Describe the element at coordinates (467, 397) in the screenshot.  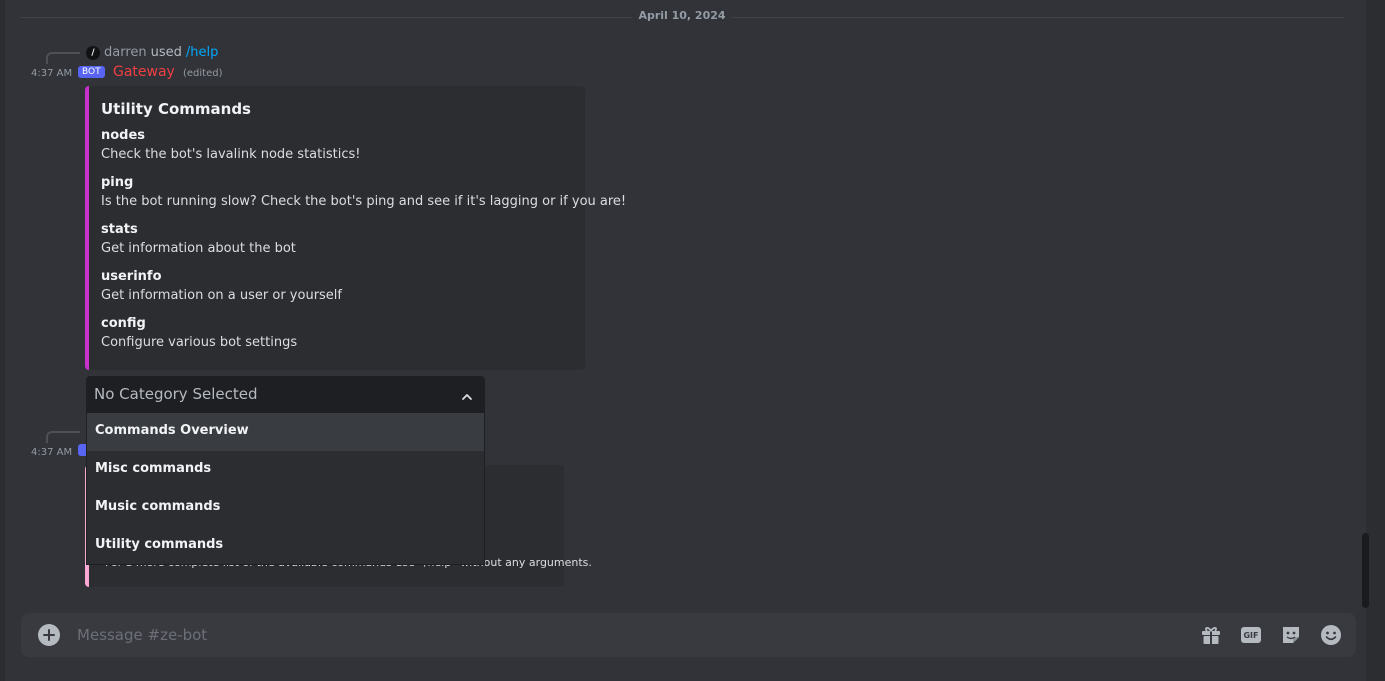
I see `chevron-up-icon` at that location.